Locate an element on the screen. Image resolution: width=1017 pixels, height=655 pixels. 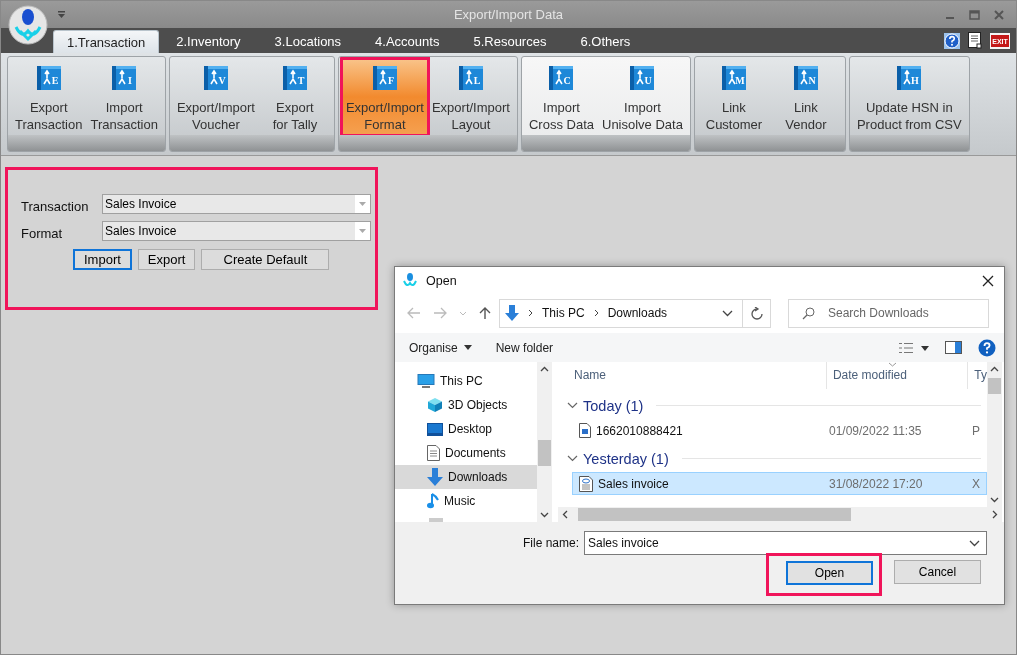
book-icon: C is located at coordinates (561, 78).